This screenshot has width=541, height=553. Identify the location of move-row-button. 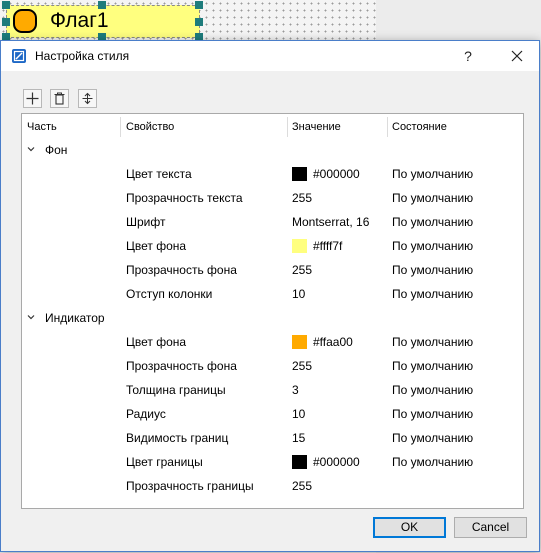
(87, 98).